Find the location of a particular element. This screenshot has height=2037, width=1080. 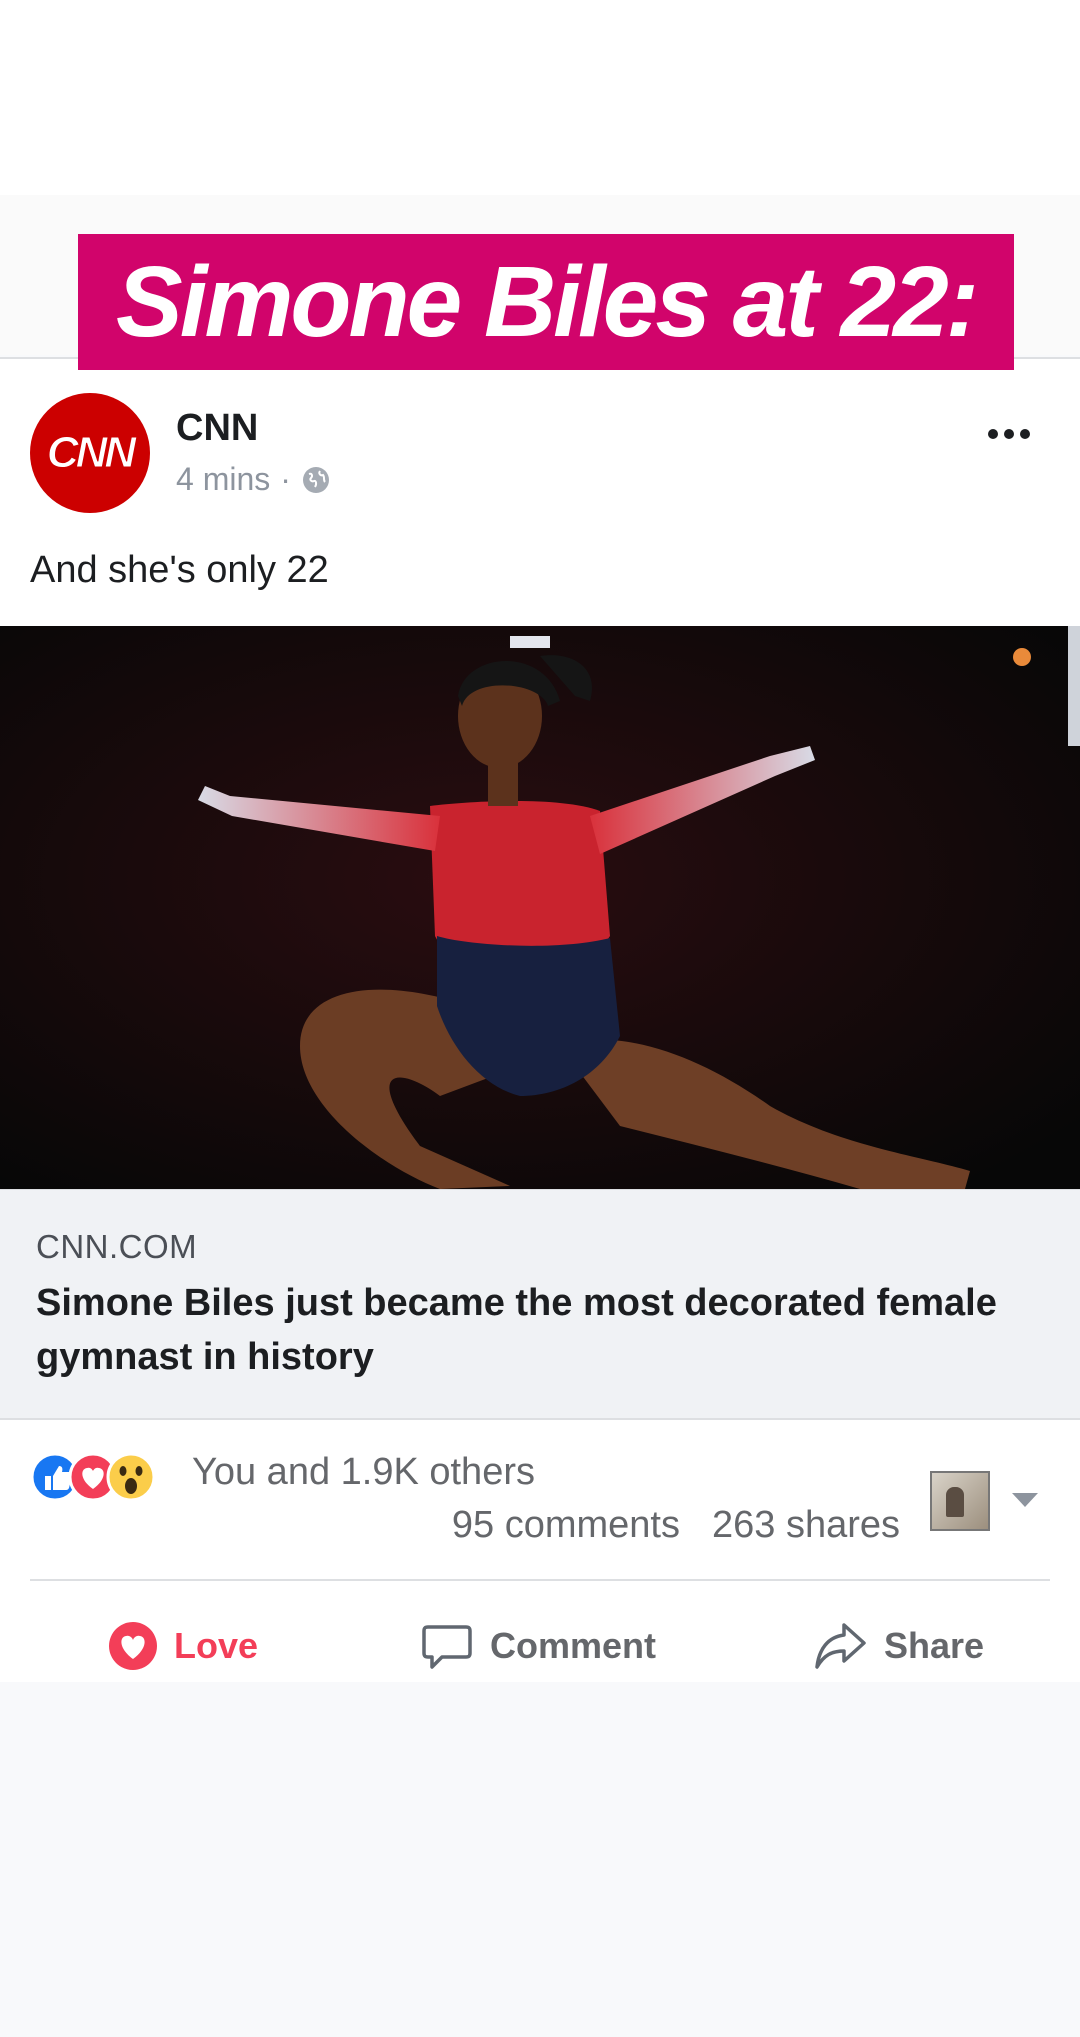

reactions-text: You and 1.9K others is located at coordinates (363, 1472).